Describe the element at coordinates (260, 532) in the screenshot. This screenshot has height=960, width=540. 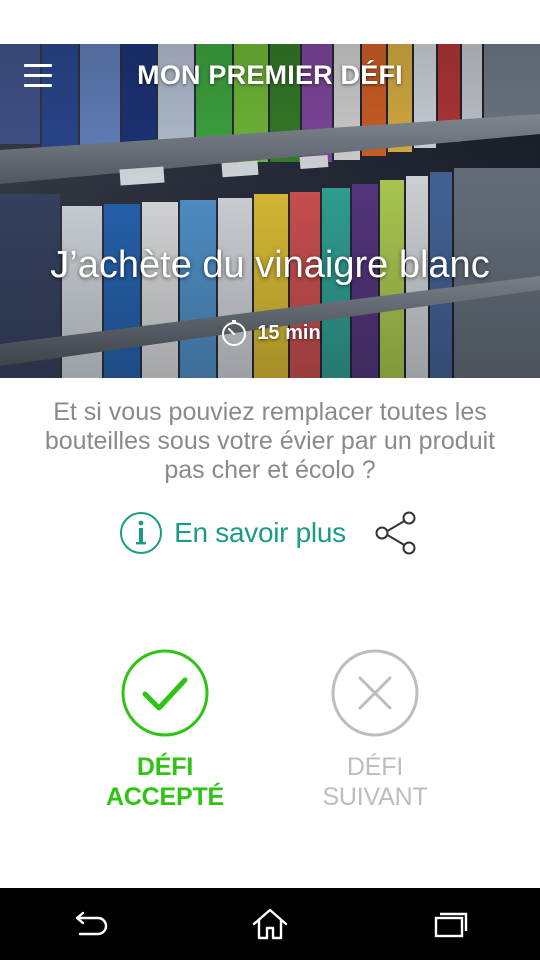
I see `learn-more-label: En savoir plus` at that location.